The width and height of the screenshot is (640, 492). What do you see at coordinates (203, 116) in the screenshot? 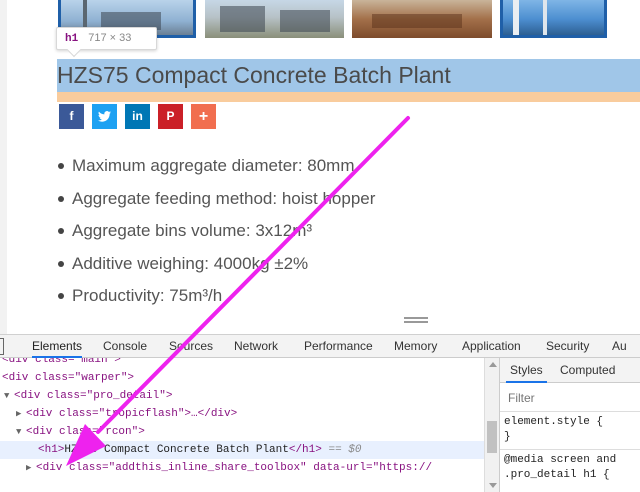
I see `share-more-button: +` at bounding box center [203, 116].